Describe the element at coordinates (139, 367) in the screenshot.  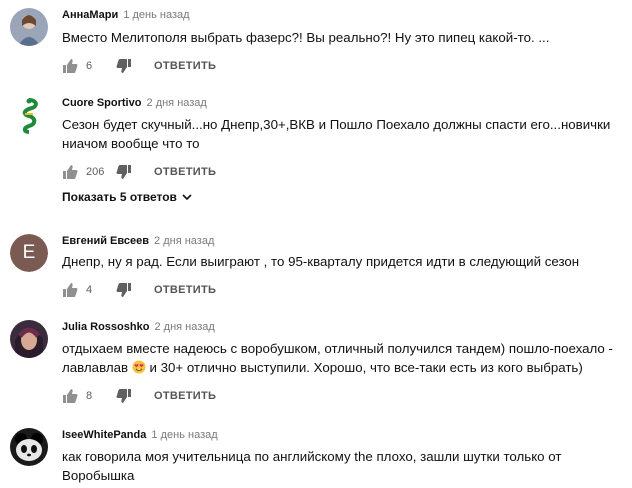
I see `heart-eyes-emoji-icon` at that location.